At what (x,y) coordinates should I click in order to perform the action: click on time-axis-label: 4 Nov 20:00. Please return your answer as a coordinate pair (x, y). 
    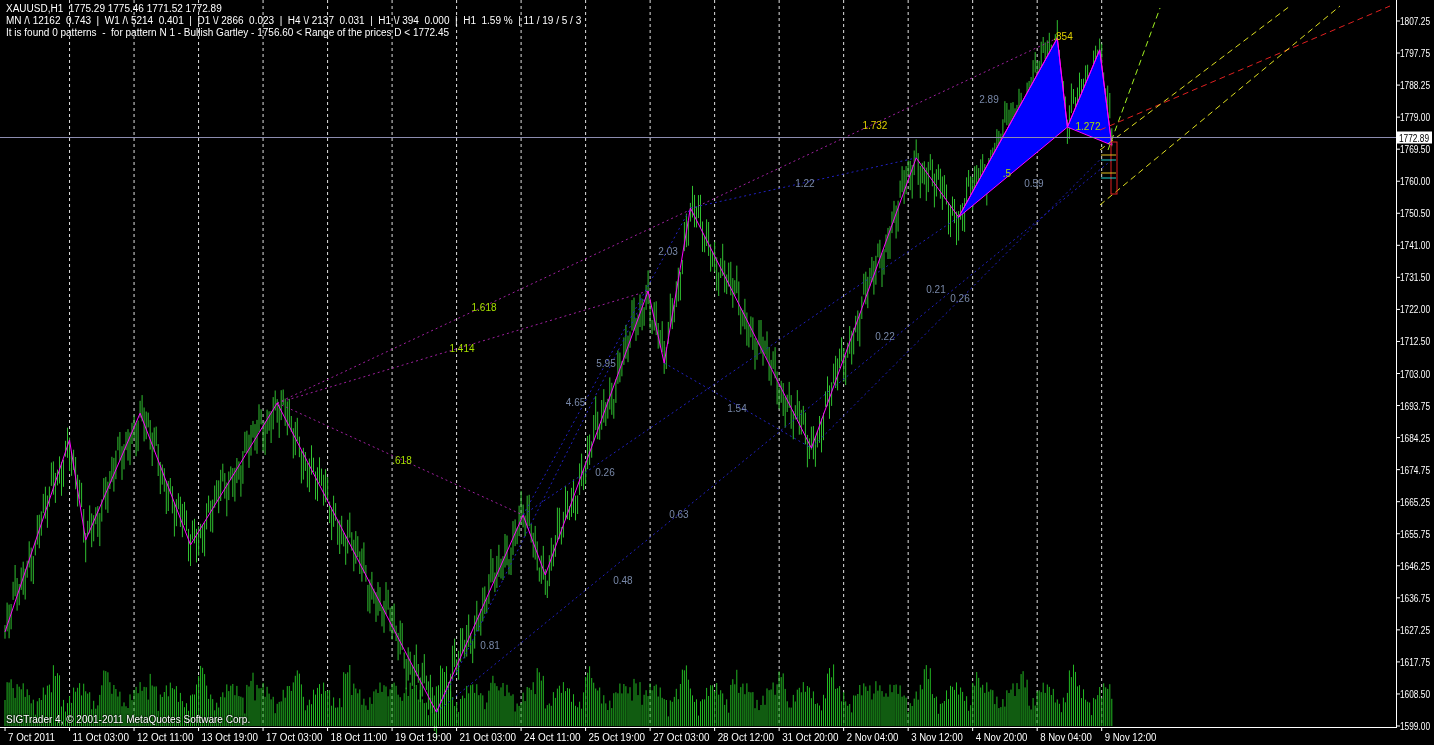
    Looking at the image, I should click on (1002, 737).